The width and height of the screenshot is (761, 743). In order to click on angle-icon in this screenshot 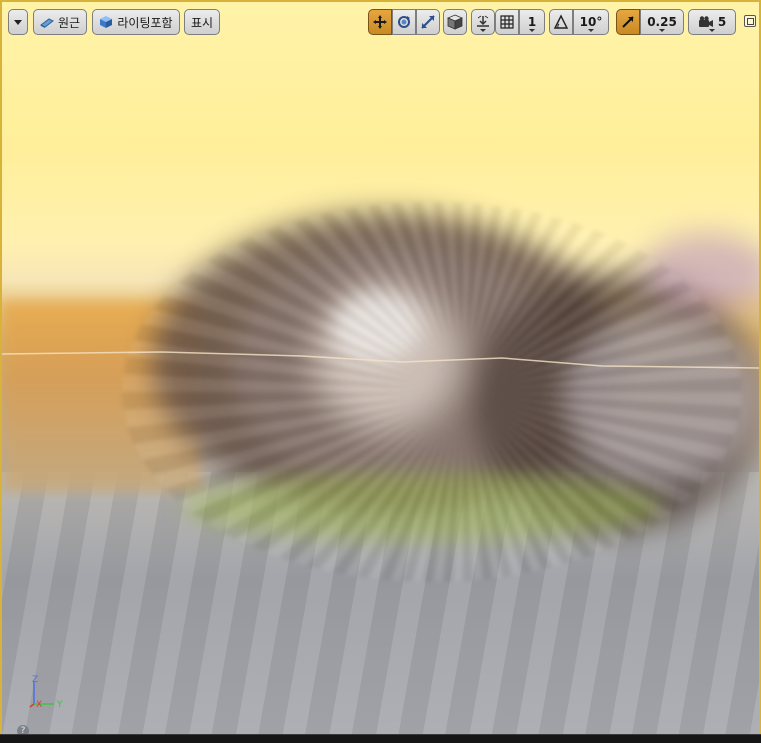, I will do `click(561, 21)`.